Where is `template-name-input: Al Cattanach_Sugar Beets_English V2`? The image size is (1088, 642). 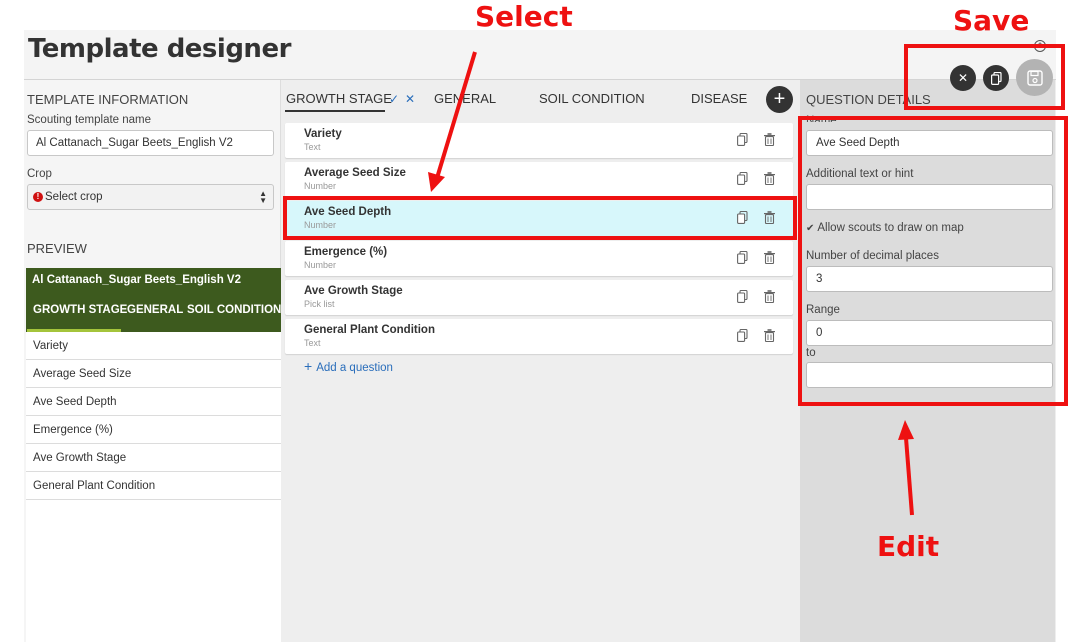
template-name-input: Al Cattanach_Sugar Beets_English V2 is located at coordinates (150, 143).